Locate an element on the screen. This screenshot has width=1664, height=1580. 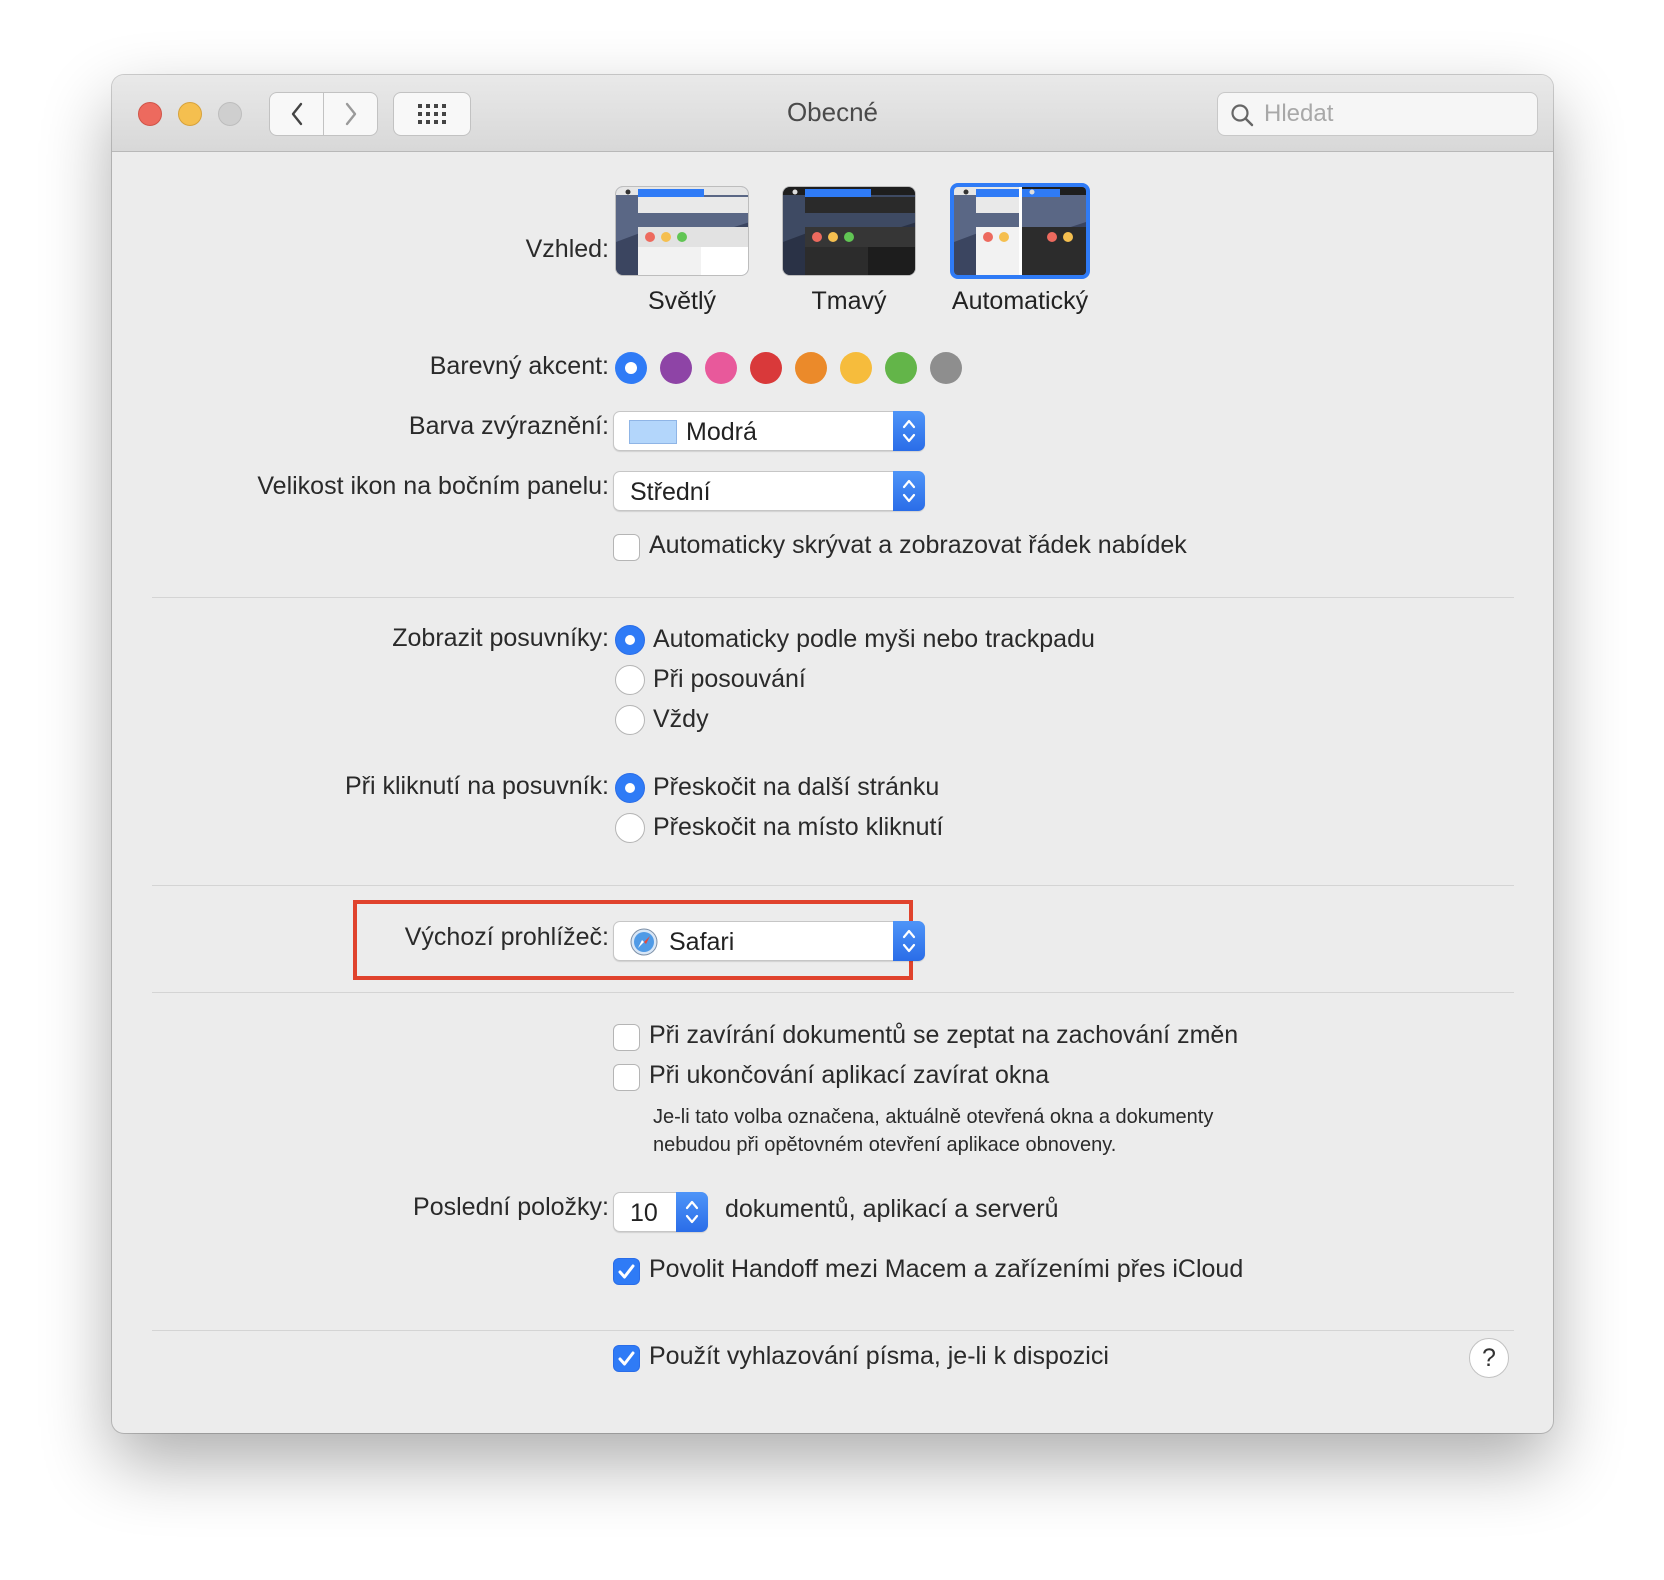
close-windows-label: Při ukončování aplikací zavírat okna is located at coordinates (849, 1075).